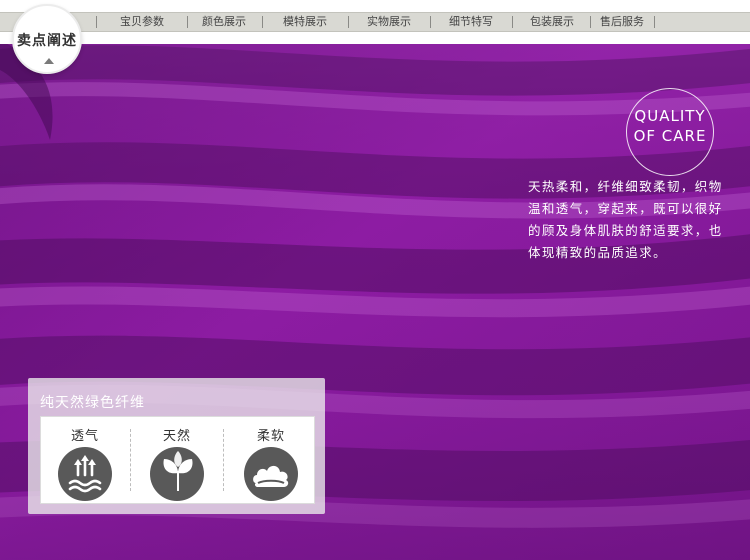 The image size is (750, 560). Describe the element at coordinates (598, 252) in the screenshot. I see `description-line: 体现精致的品质追求。` at that location.